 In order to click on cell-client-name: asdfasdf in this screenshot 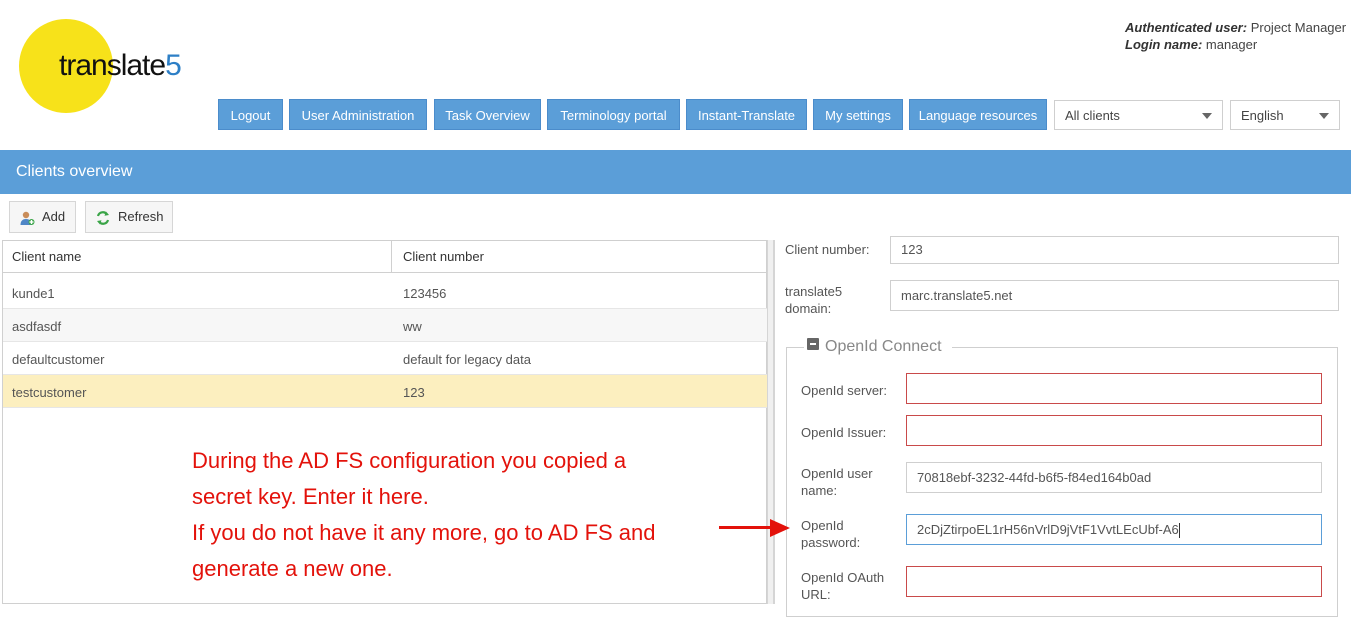, I will do `click(37, 326)`.